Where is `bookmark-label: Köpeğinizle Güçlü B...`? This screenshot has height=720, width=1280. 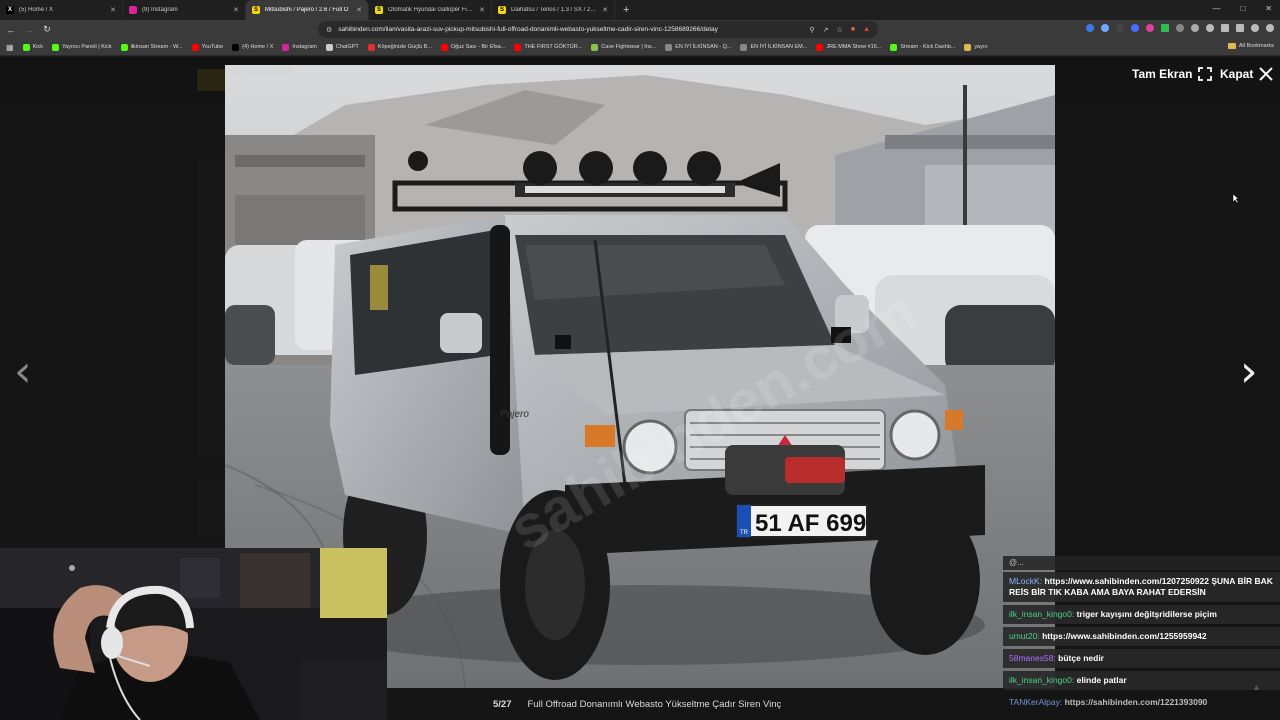 bookmark-label: Köpeğinizle Güçlü B... is located at coordinates (404, 47).